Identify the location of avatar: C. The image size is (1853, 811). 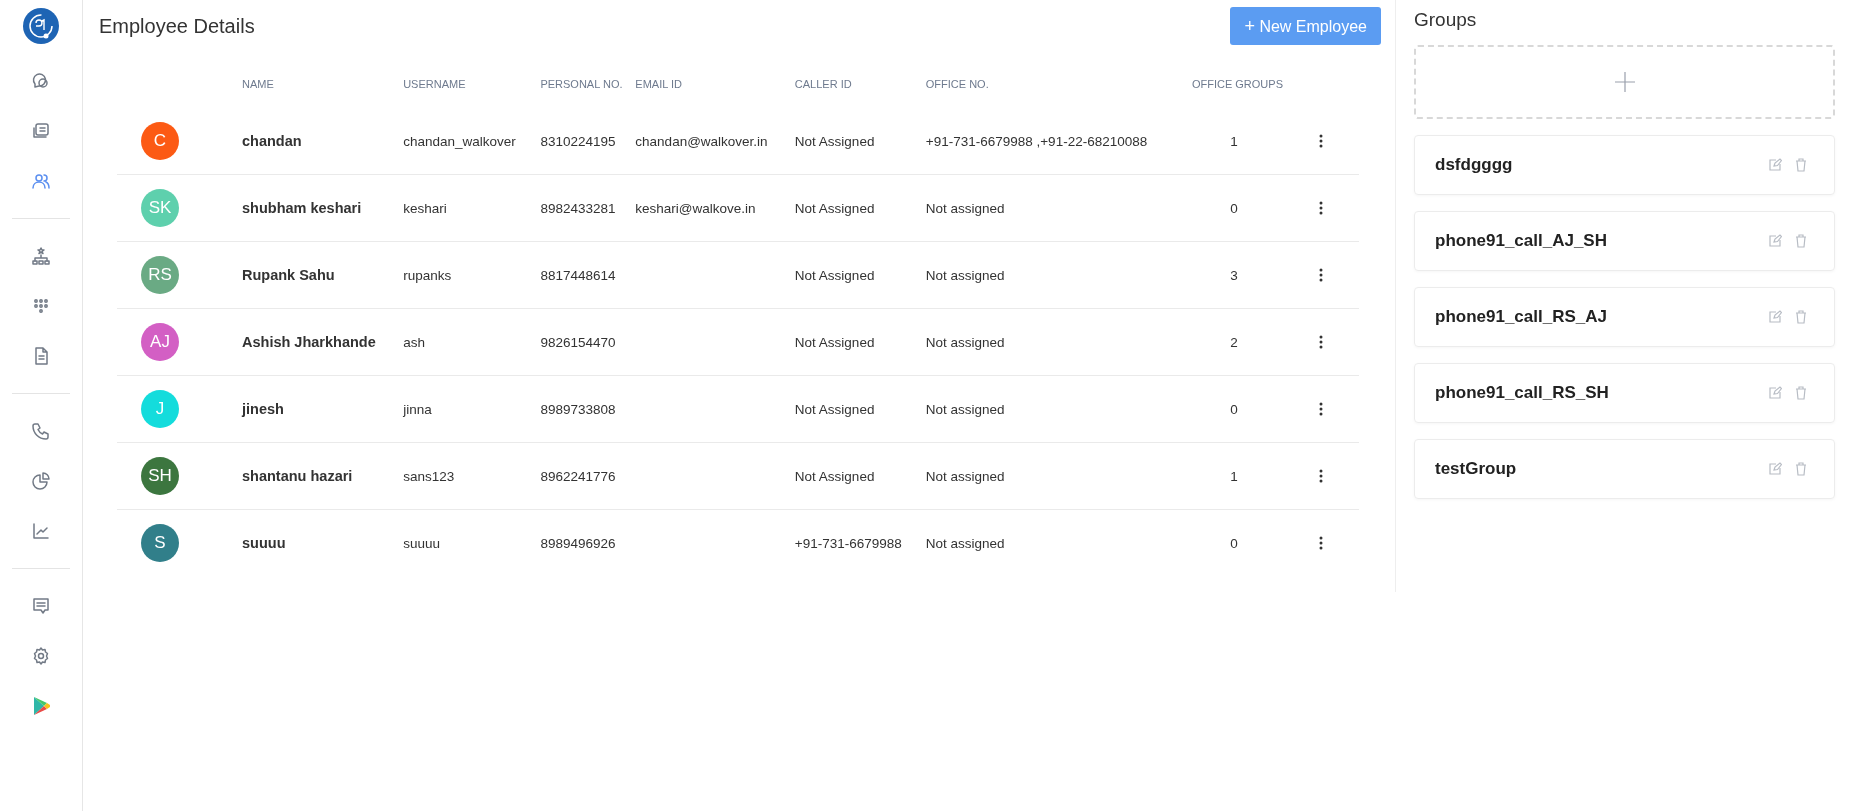
(160, 141).